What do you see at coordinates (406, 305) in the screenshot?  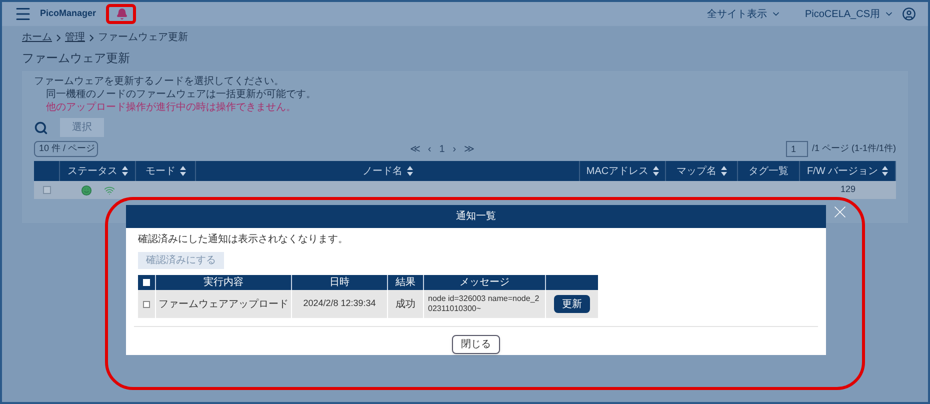 I see `table-cell-text: 成功` at bounding box center [406, 305].